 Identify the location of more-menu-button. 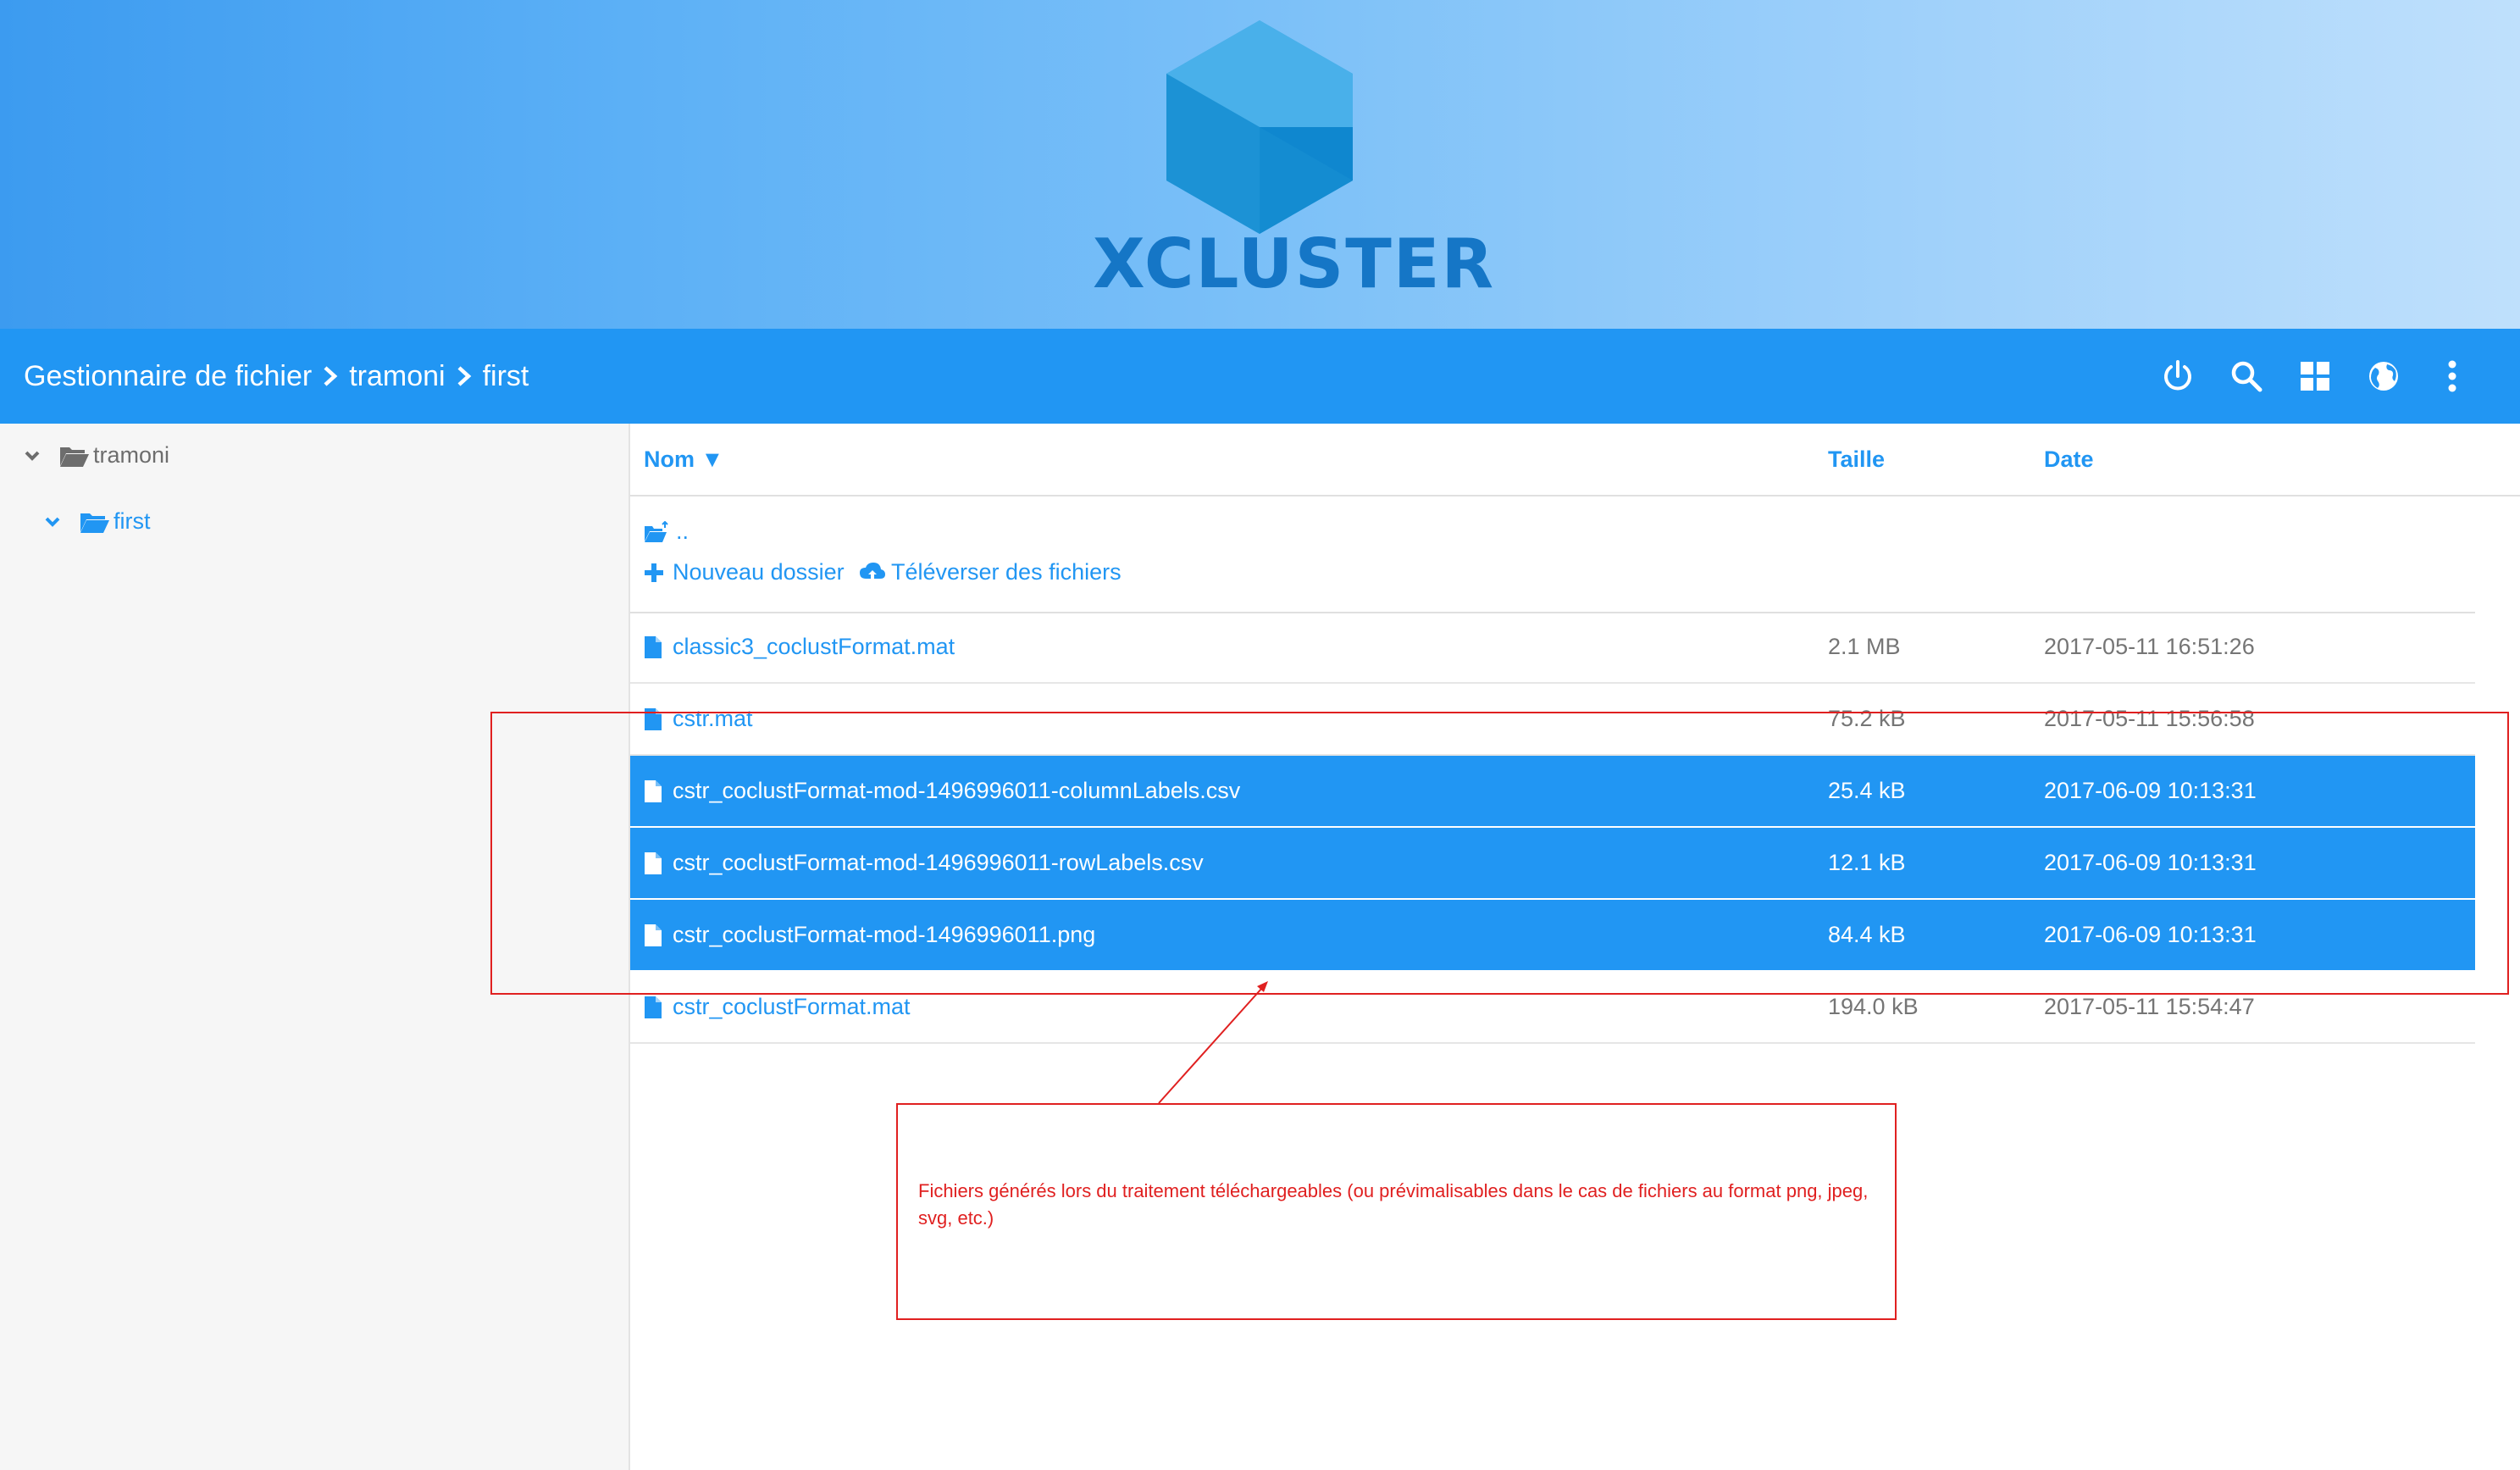
(2452, 376).